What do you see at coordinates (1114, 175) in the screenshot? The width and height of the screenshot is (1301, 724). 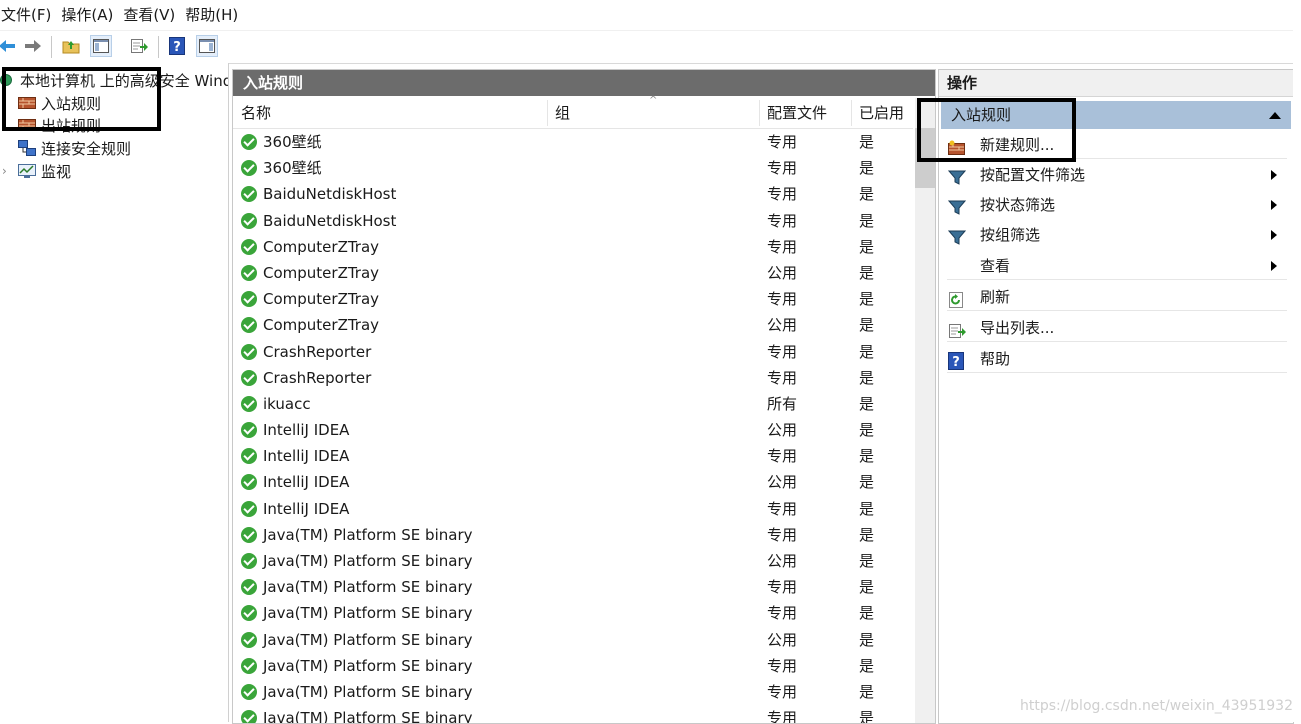 I see `action-item: 按配置文件筛选` at bounding box center [1114, 175].